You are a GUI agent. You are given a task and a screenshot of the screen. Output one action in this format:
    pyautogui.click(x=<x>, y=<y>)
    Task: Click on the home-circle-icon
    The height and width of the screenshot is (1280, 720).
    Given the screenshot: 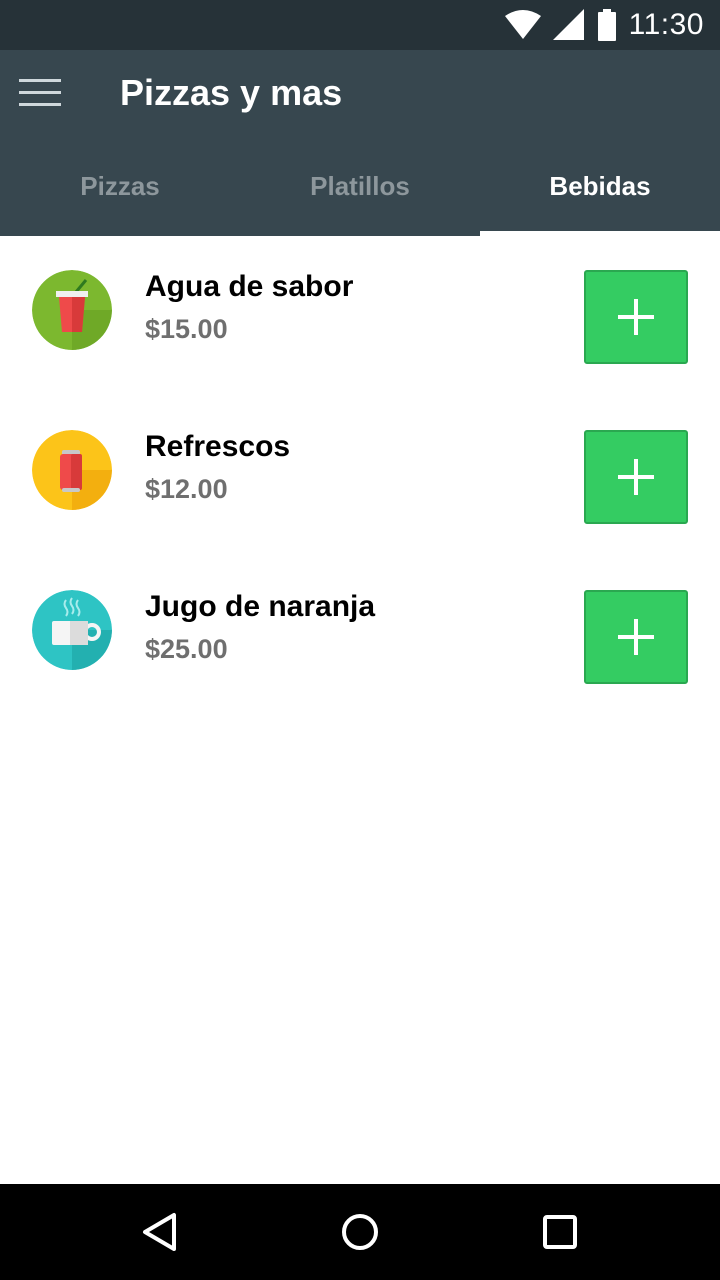 What is the action you would take?
    pyautogui.click(x=360, y=1232)
    